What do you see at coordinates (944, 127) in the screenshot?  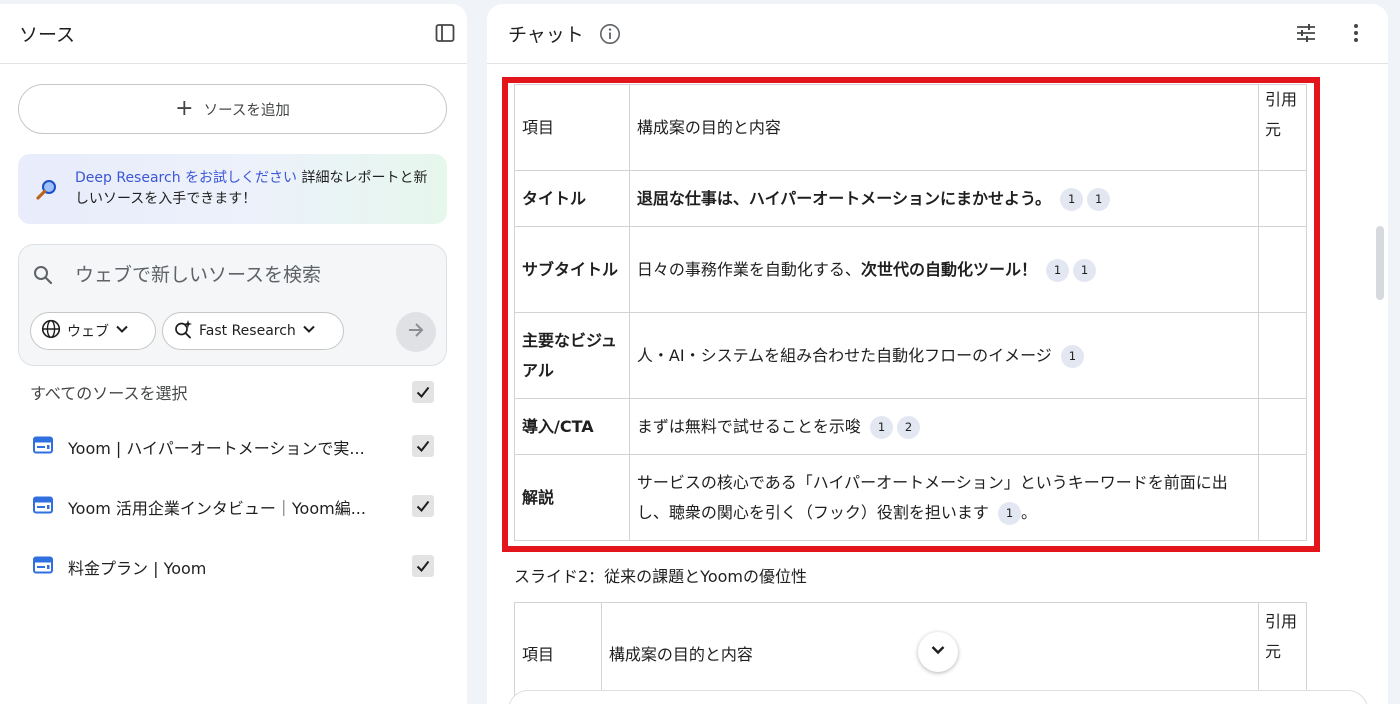 I see `header-cell: 構成案の目的と内容` at bounding box center [944, 127].